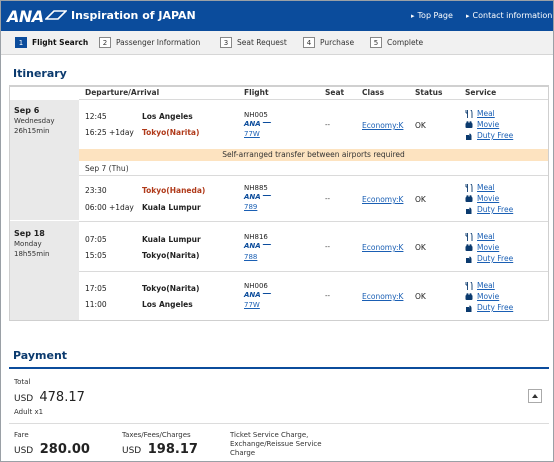  I want to click on segment-1-arr-city: Tokyo(Narita), so click(171, 132).